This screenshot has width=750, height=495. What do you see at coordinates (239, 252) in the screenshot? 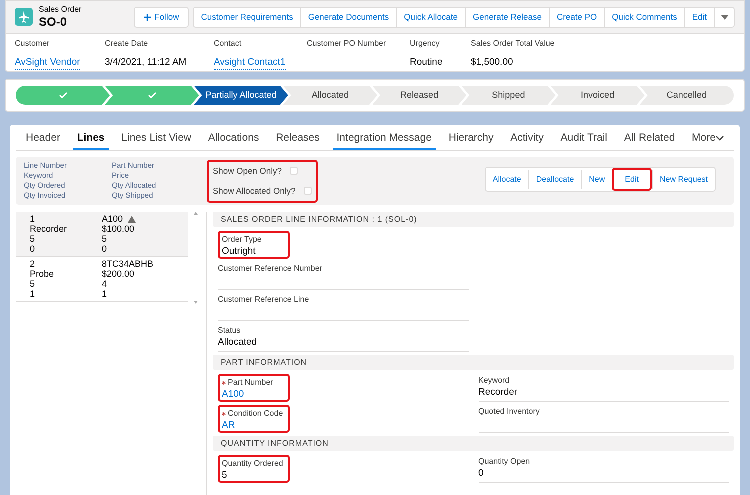
I see `field-value: Outright` at bounding box center [239, 252].